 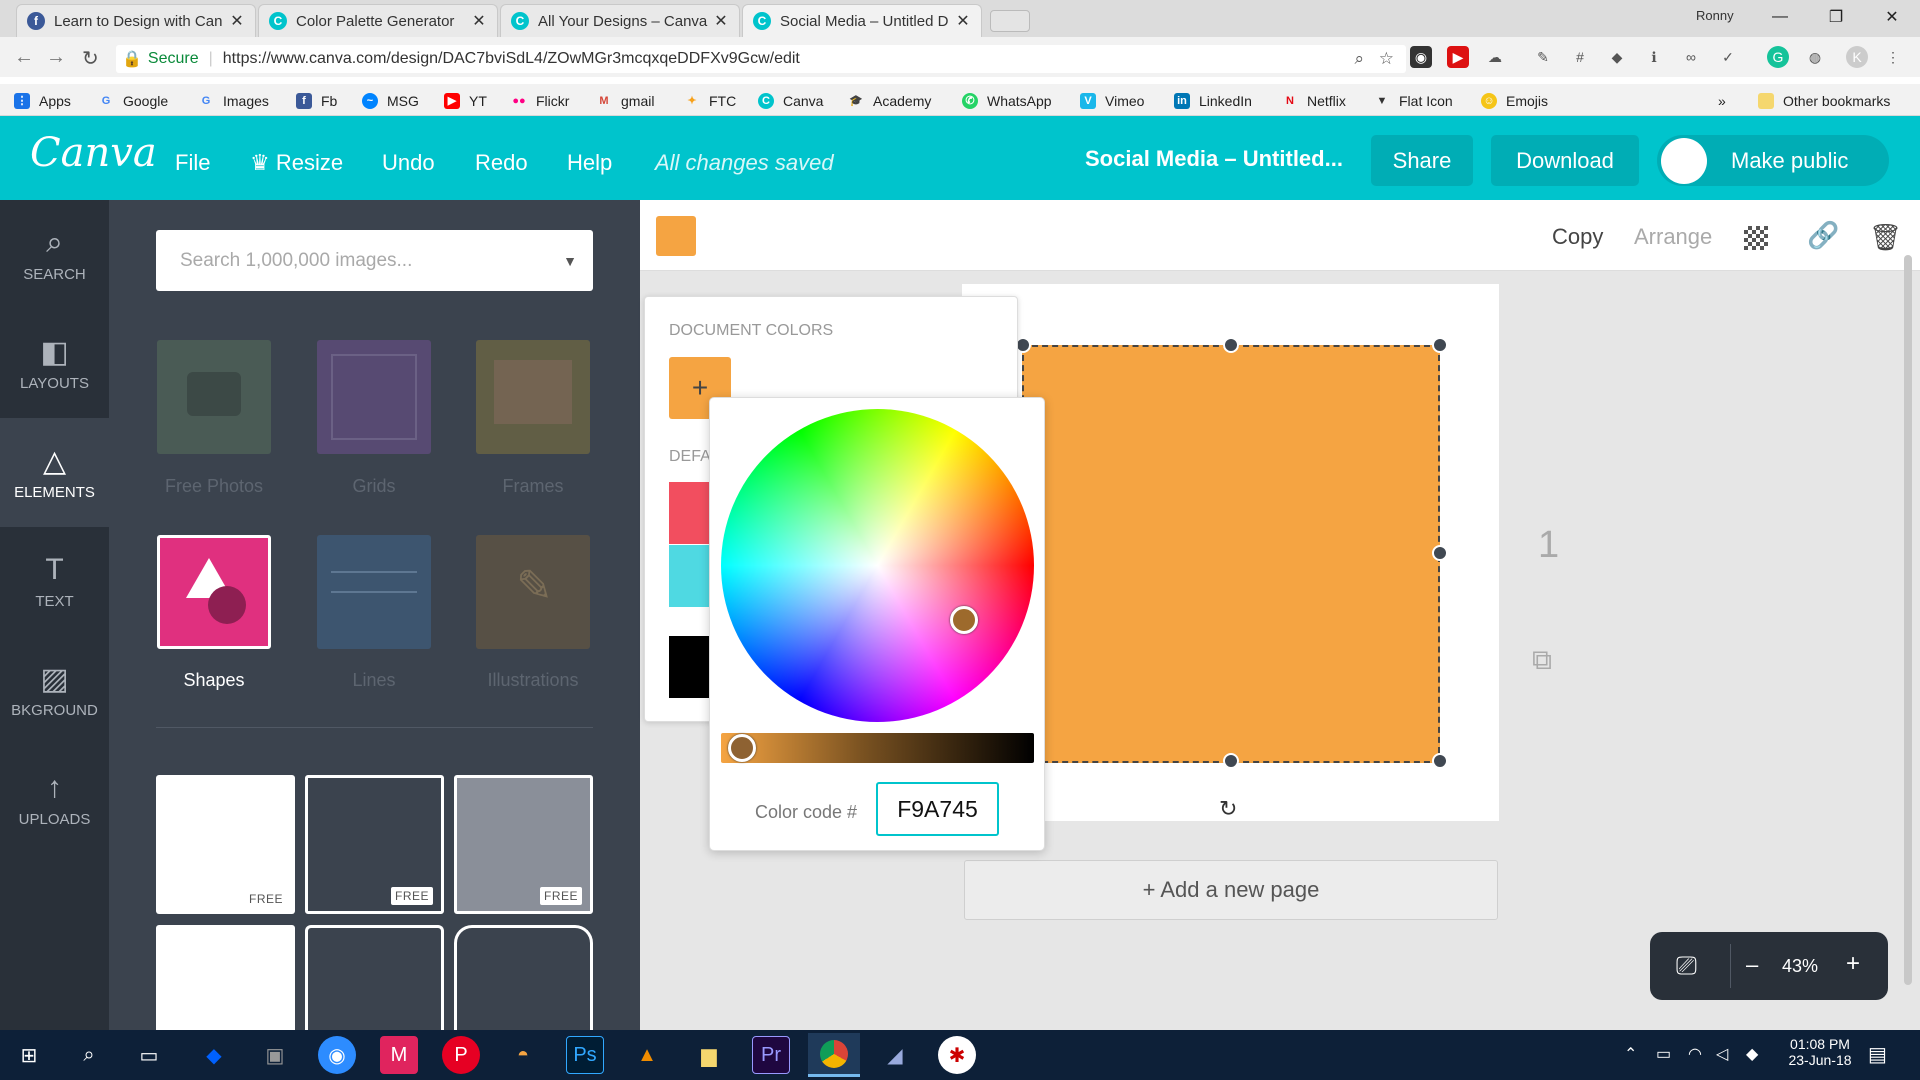 What do you see at coordinates (957, 1055) in the screenshot?
I see `app-icon: ✱` at bounding box center [957, 1055].